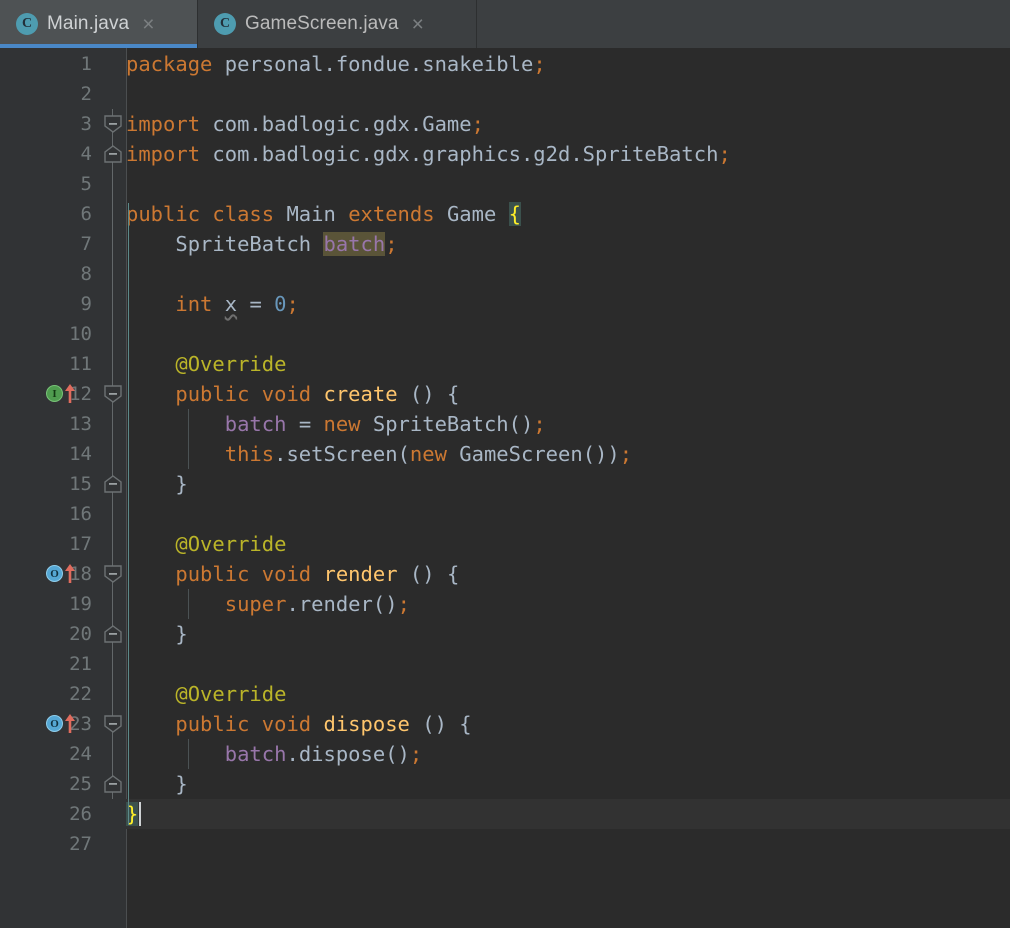 This screenshot has height=928, width=1010. I want to click on line-number: 3, so click(86, 124).